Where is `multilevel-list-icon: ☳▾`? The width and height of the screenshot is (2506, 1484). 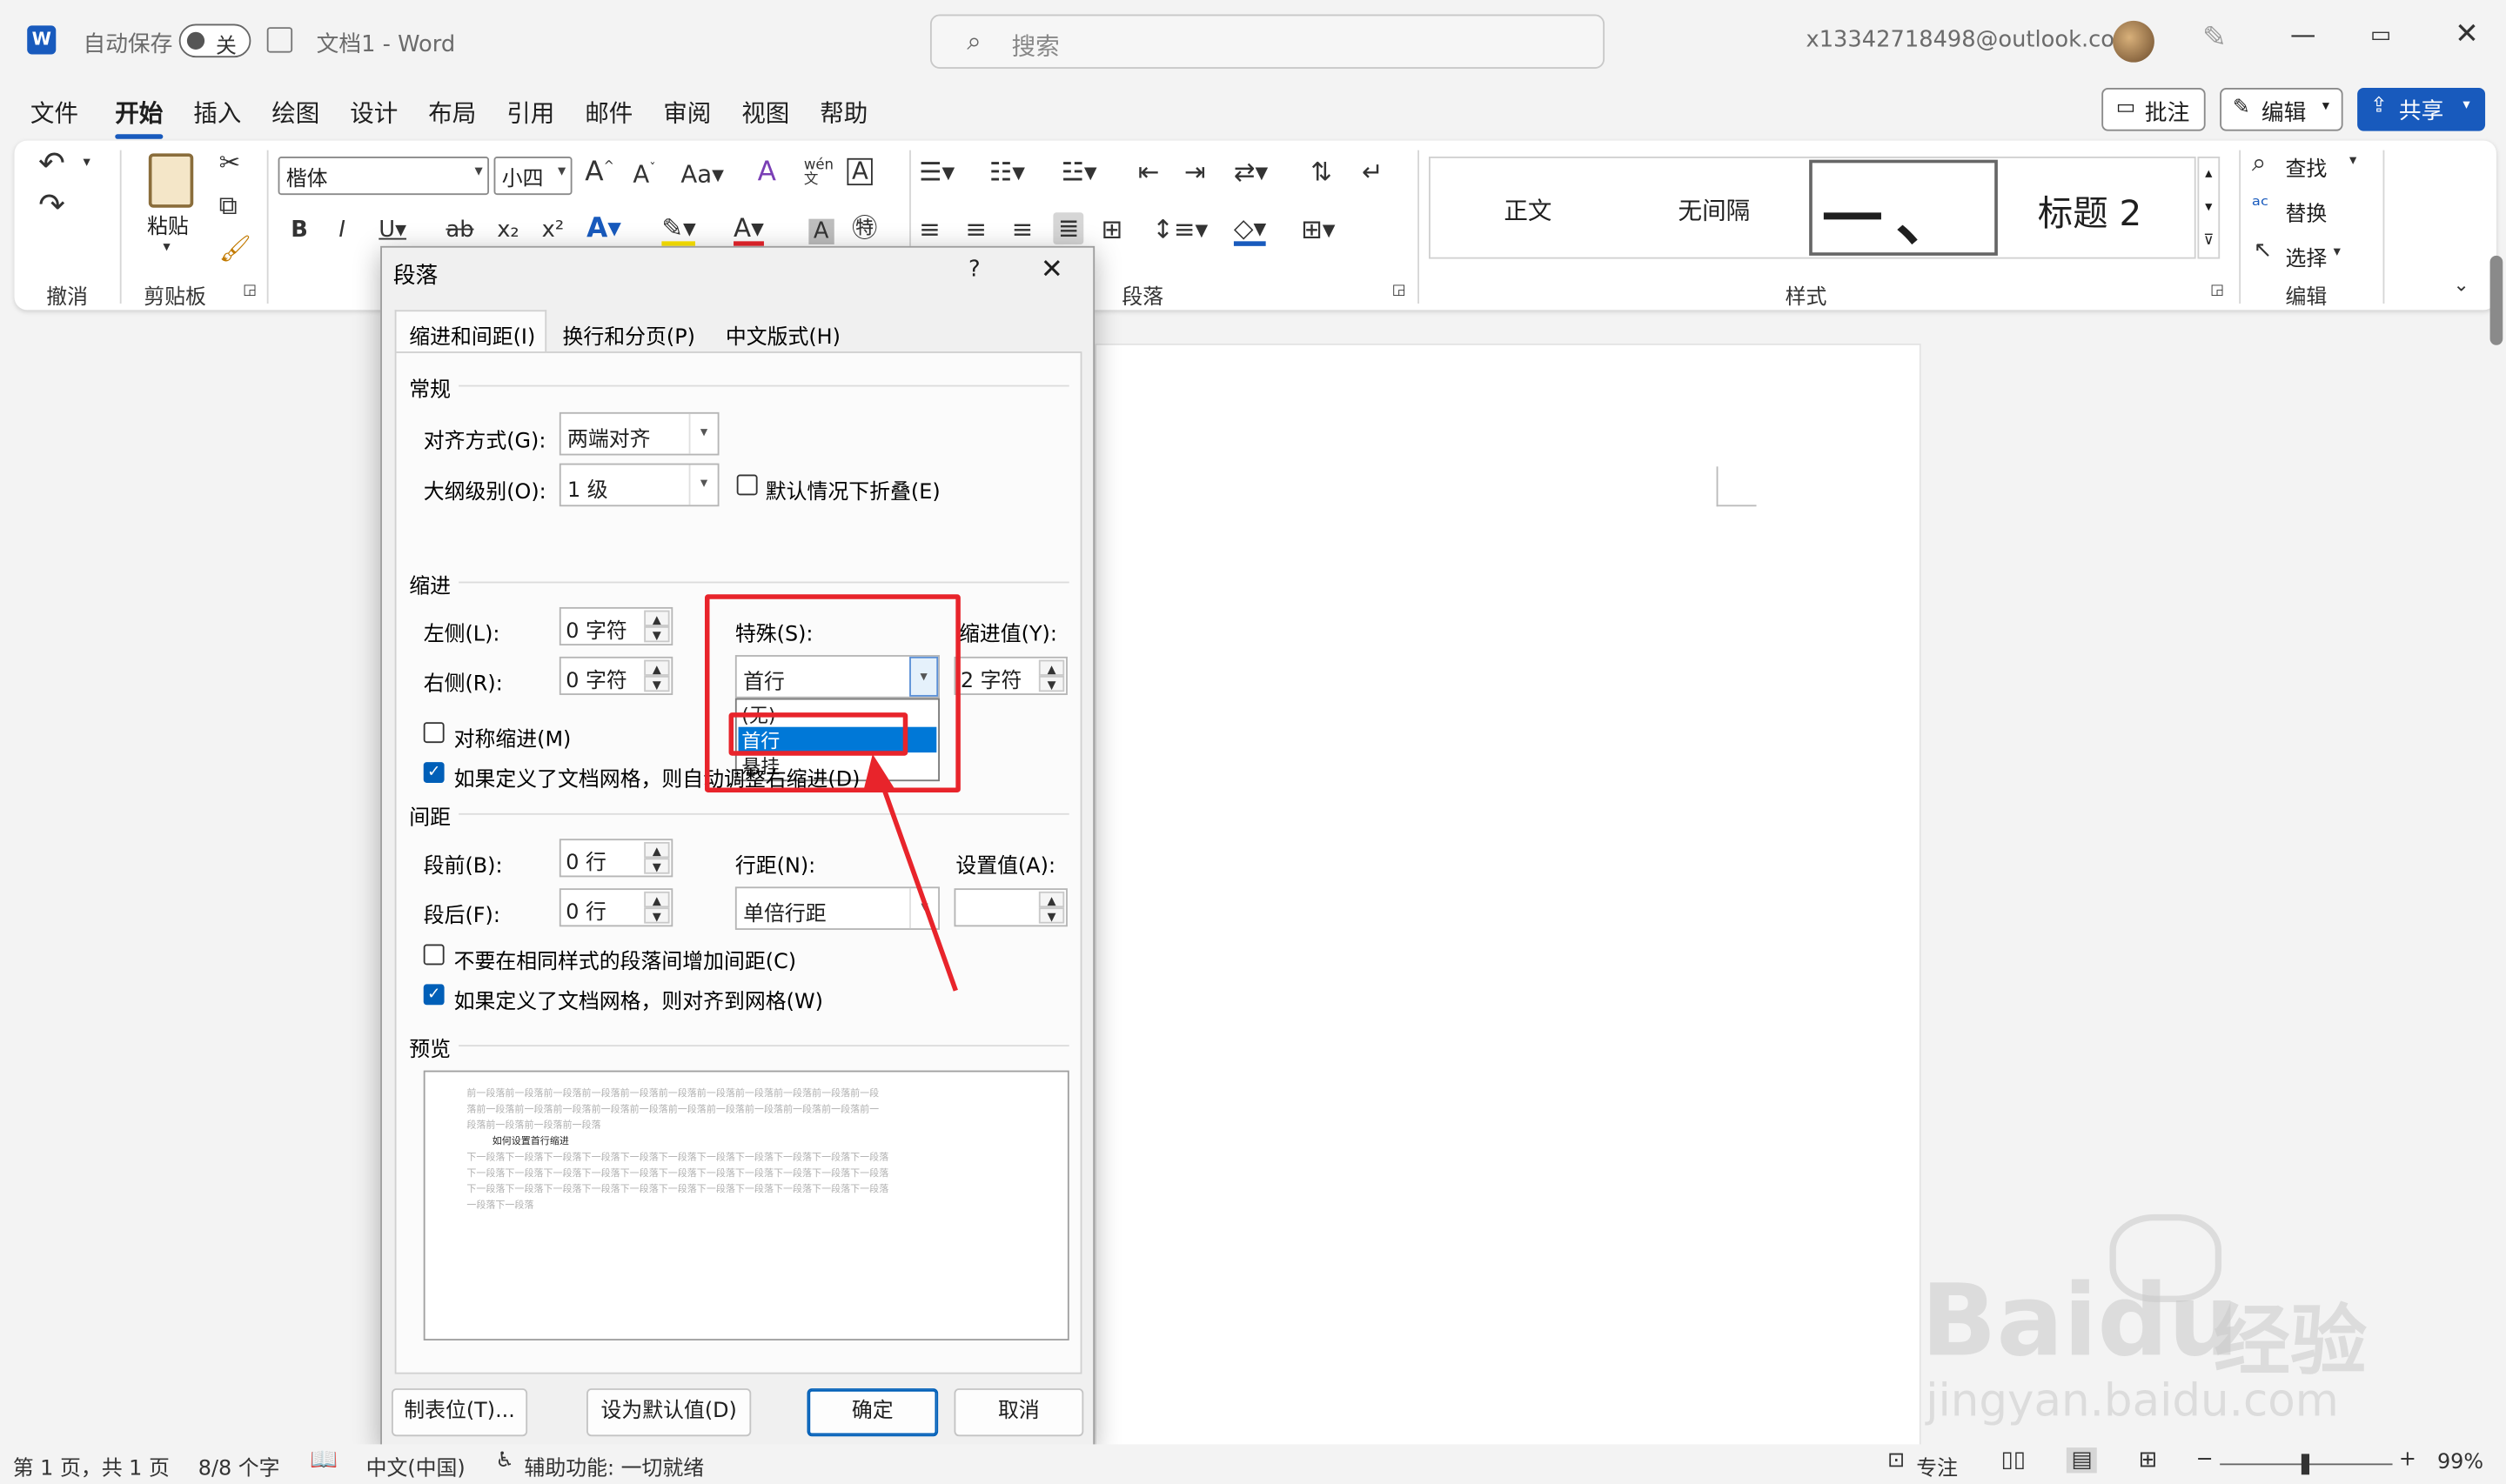
multilevel-list-icon: ☳▾ is located at coordinates (1079, 172).